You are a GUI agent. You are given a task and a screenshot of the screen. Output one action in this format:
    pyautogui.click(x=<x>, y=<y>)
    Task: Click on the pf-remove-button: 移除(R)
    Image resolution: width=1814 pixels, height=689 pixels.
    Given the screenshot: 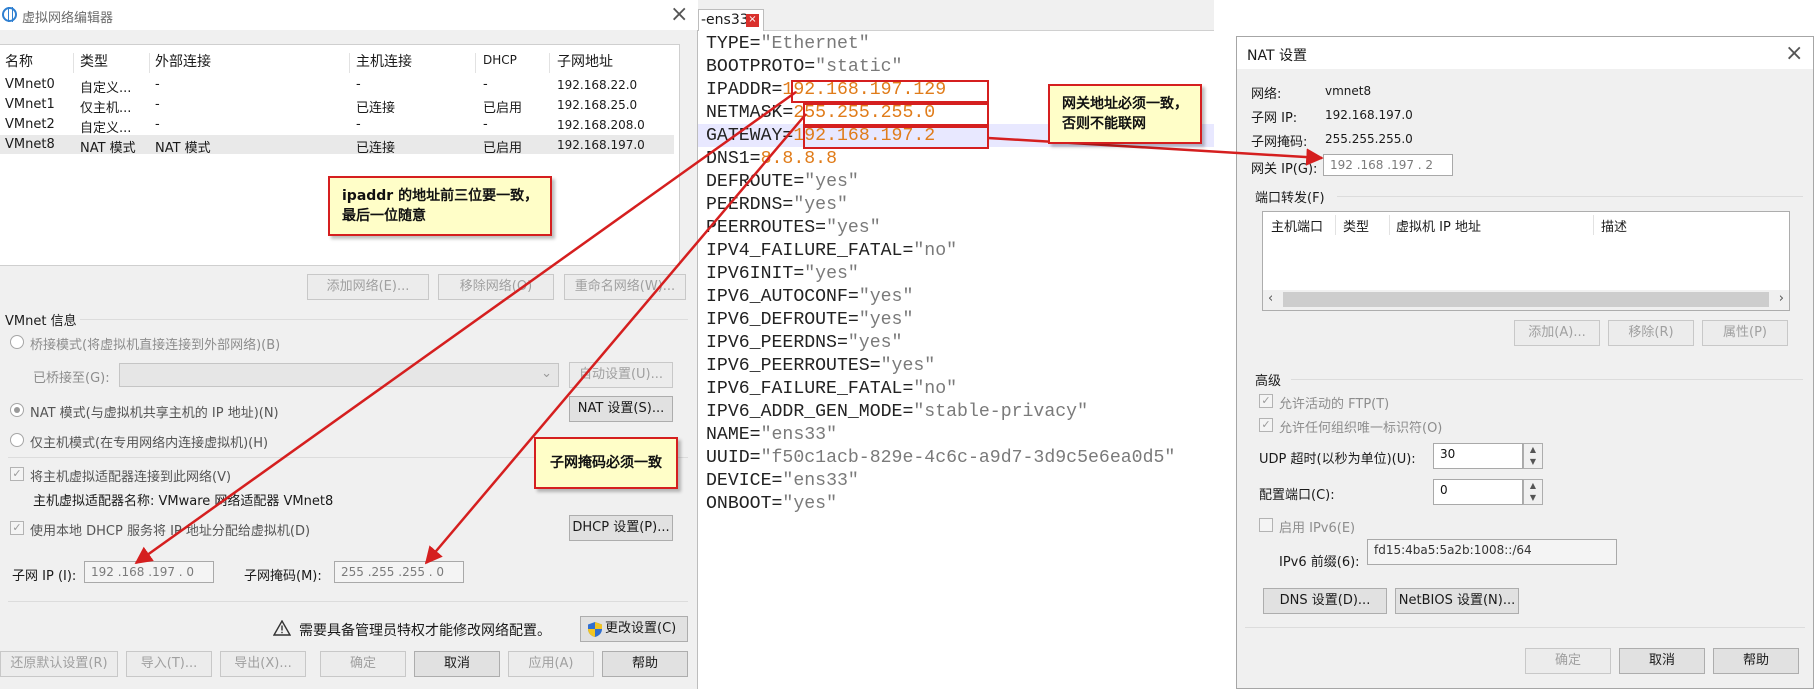 What is the action you would take?
    pyautogui.click(x=1651, y=333)
    